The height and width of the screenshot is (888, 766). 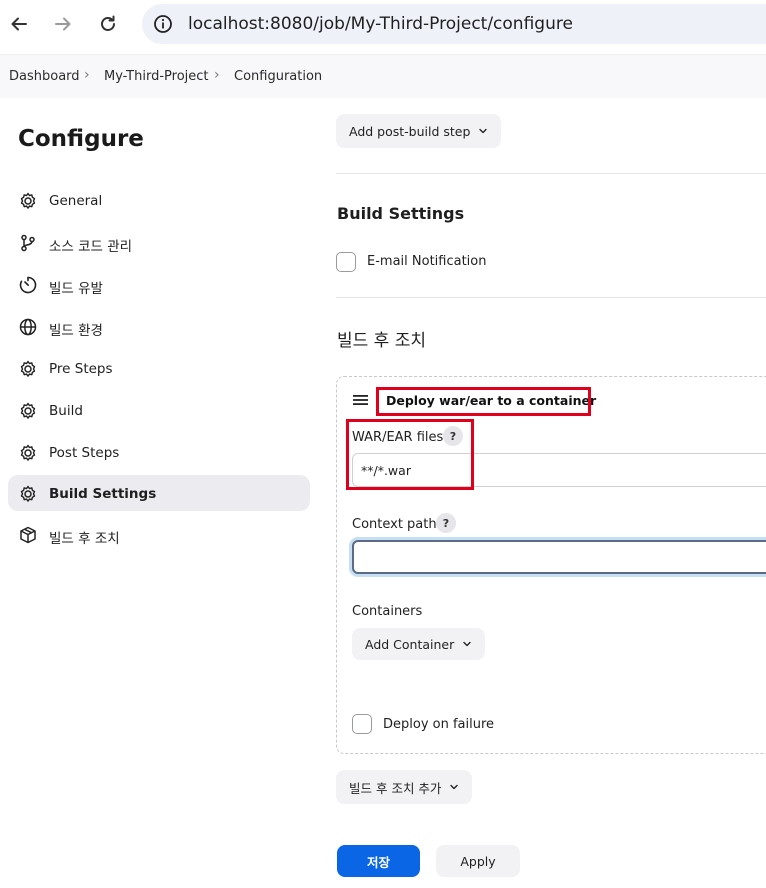 What do you see at coordinates (84, 539) in the screenshot?
I see `sidebar-item-label: 빌드 후 조치` at bounding box center [84, 539].